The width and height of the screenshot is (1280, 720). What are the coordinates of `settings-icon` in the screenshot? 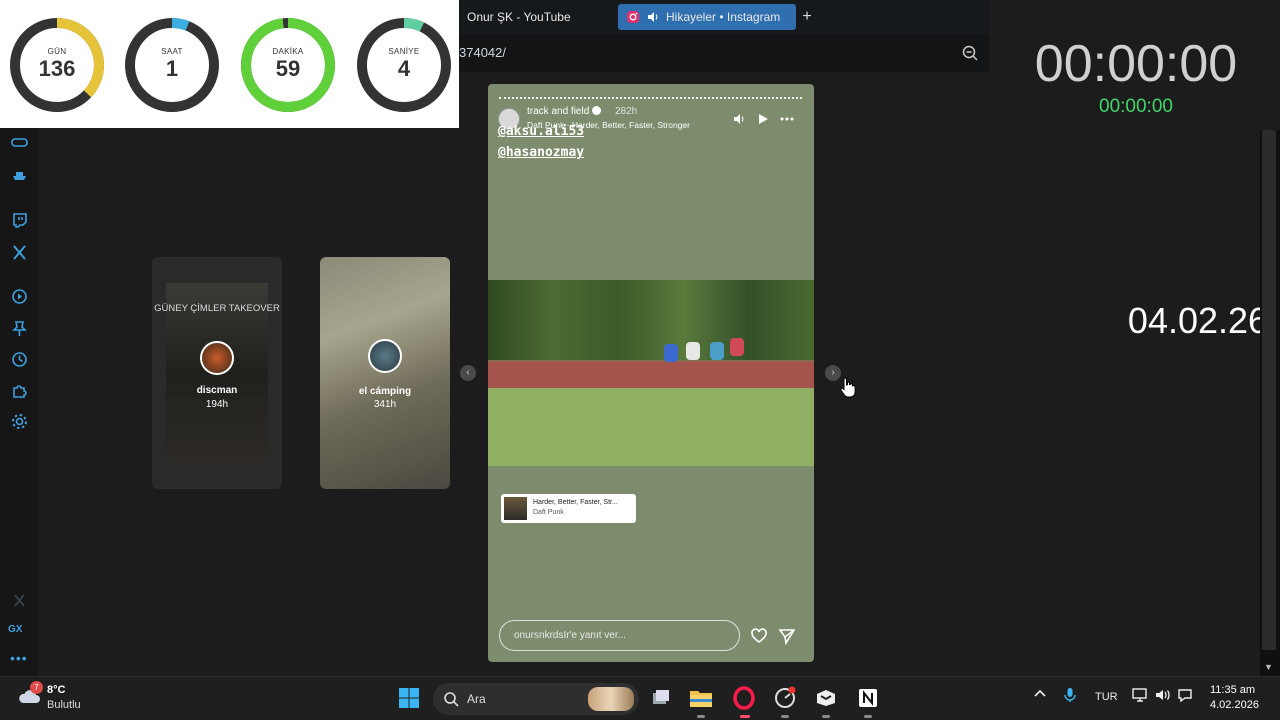 It's located at (19, 421).